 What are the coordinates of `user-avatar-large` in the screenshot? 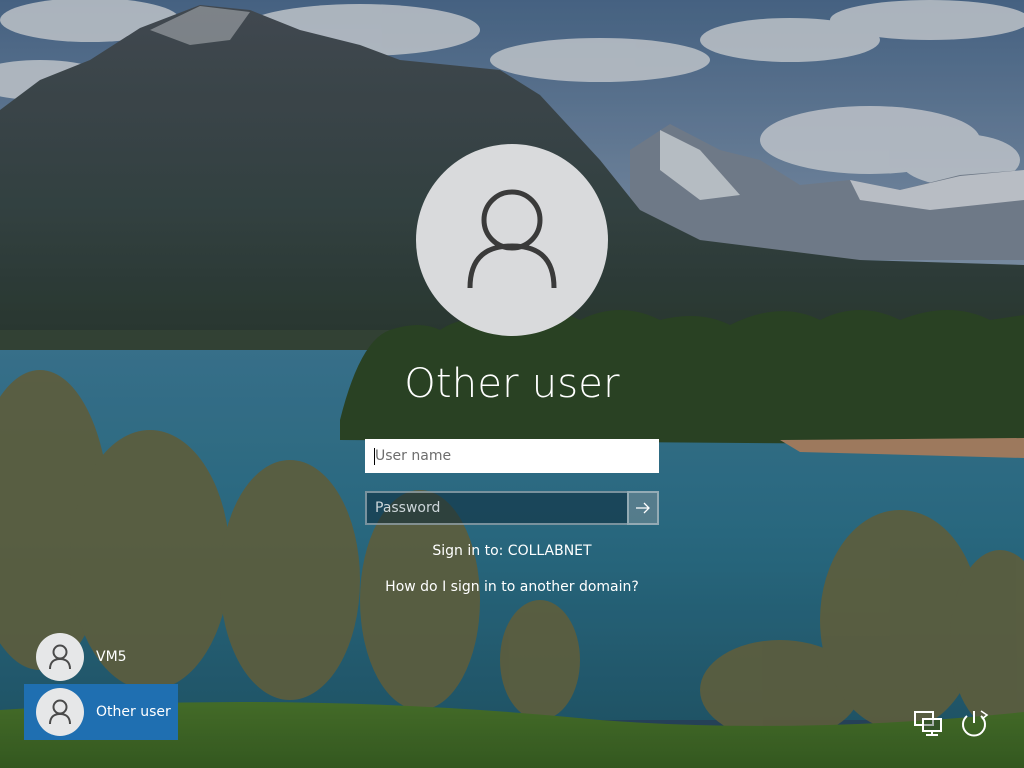 It's located at (512, 240).